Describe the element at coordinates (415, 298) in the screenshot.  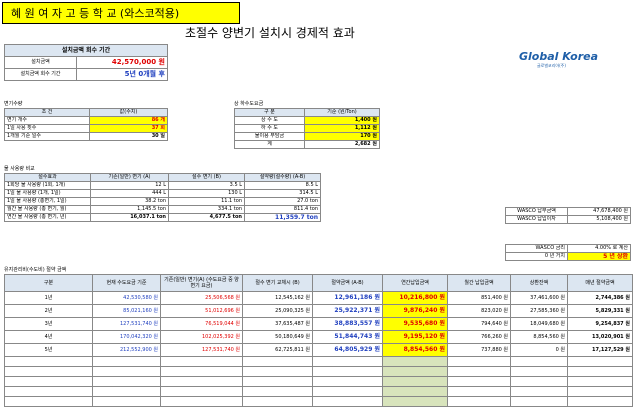
I see `savings-cell: 10,216,800 원` at that location.